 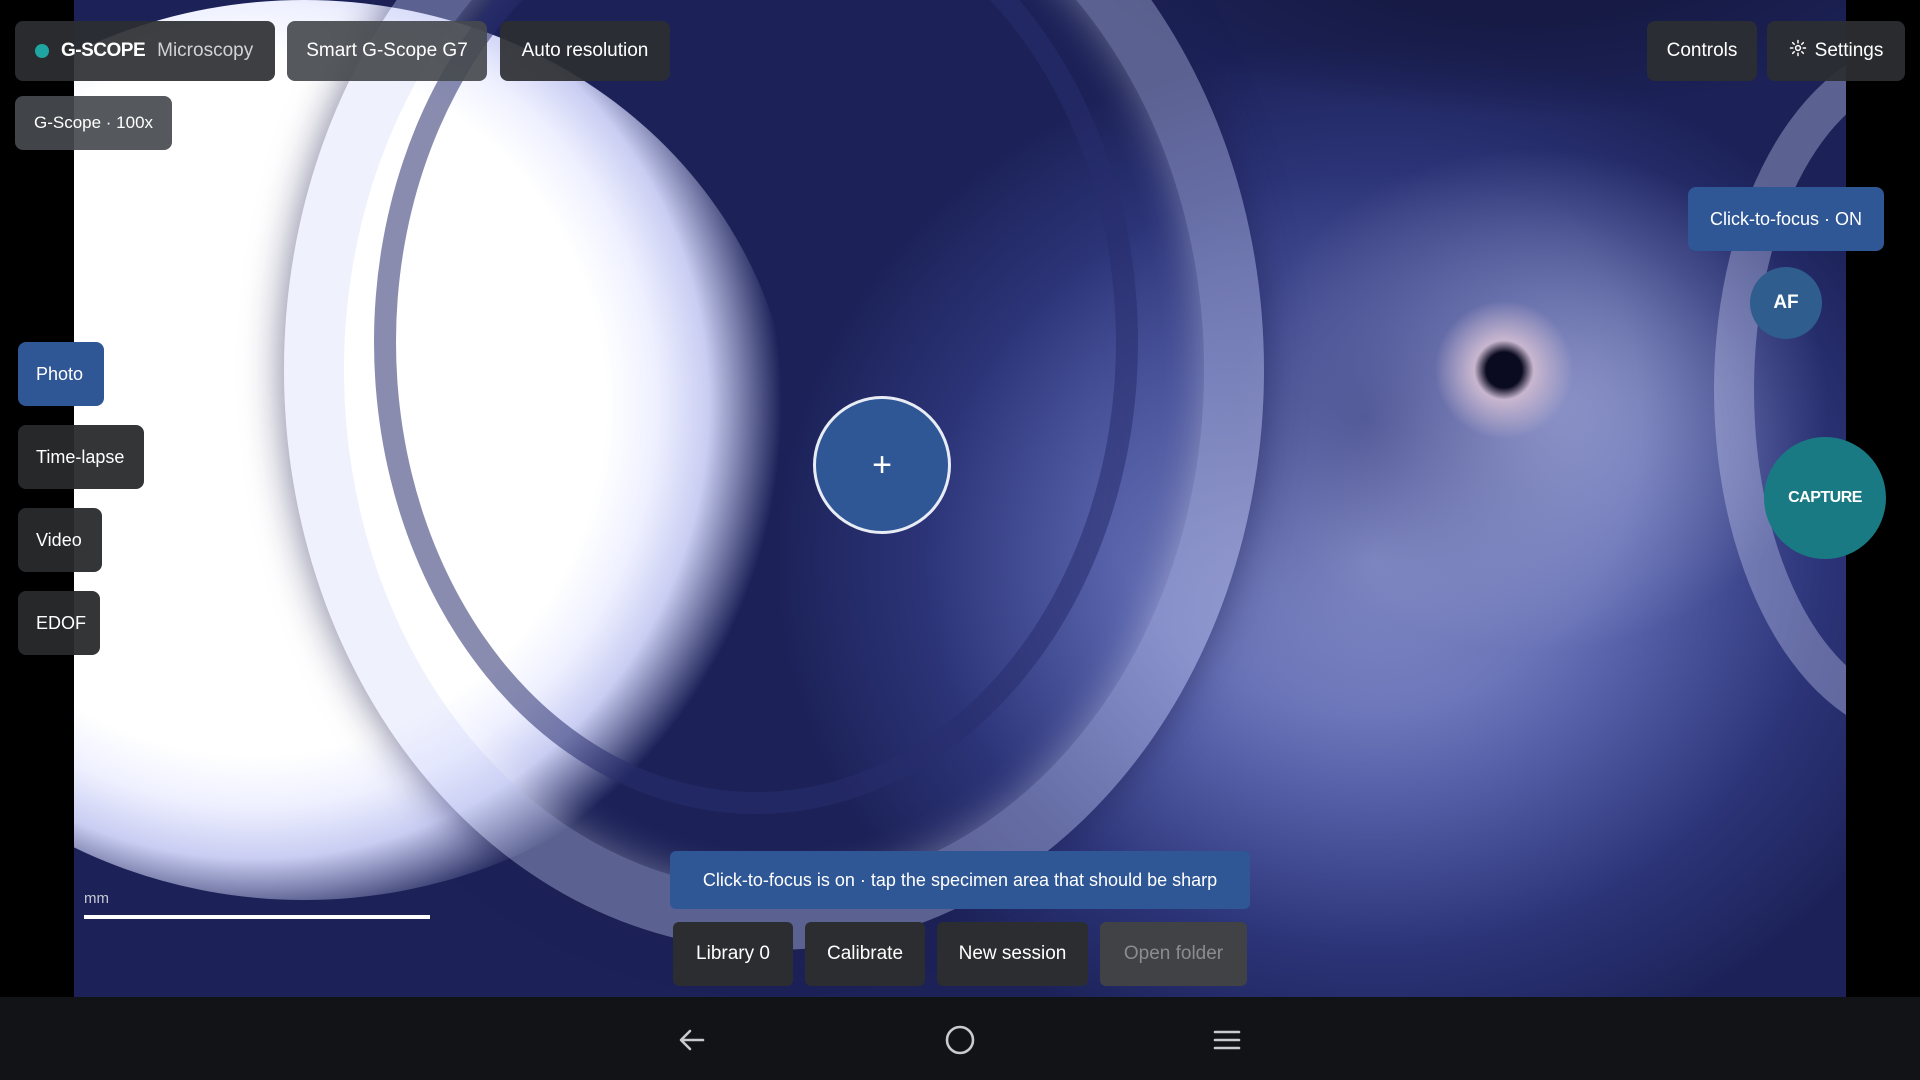 What do you see at coordinates (1504, 370) in the screenshot?
I see `specimen-hole` at bounding box center [1504, 370].